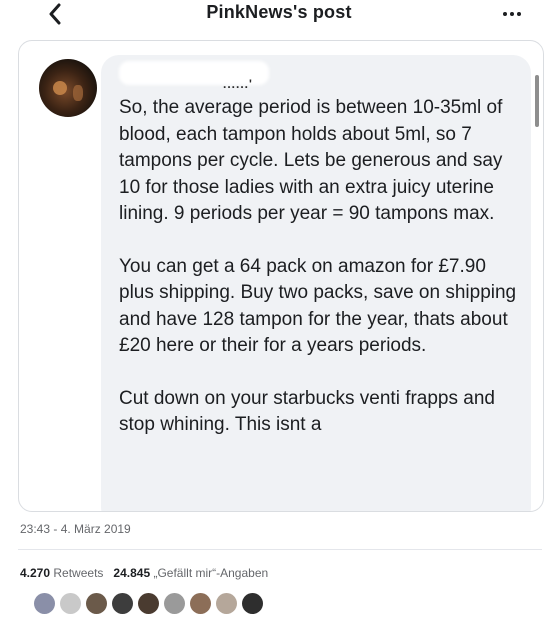  What do you see at coordinates (505, 14) in the screenshot?
I see `ellipsis-icon` at bounding box center [505, 14].